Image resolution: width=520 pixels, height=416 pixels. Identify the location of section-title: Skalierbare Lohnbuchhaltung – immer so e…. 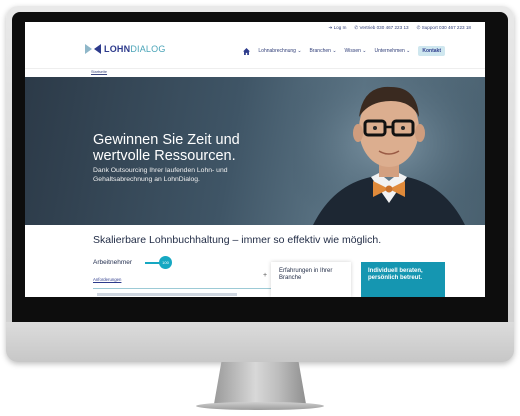
(237, 240).